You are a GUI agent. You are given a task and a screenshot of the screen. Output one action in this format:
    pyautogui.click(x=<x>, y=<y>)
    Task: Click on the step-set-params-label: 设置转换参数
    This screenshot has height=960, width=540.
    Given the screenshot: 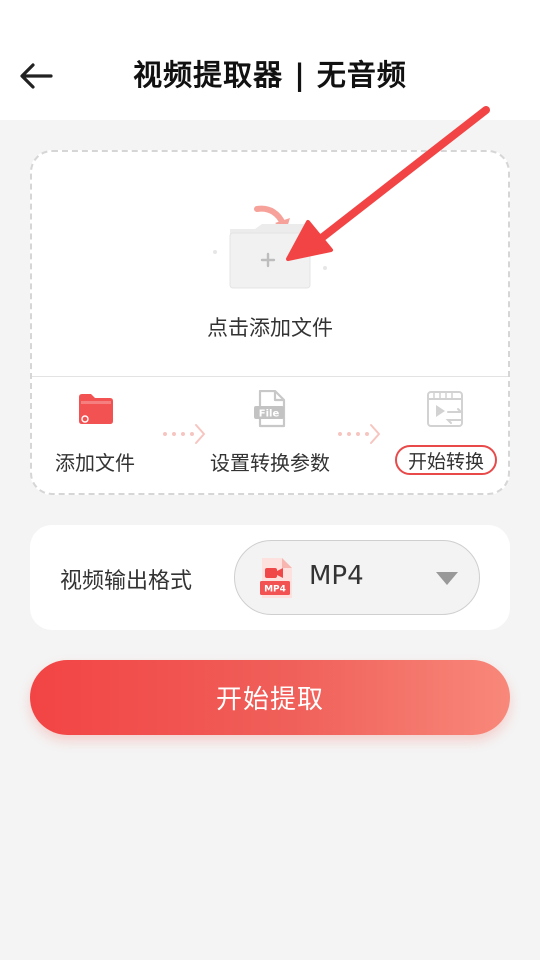 What is the action you would take?
    pyautogui.click(x=270, y=463)
    